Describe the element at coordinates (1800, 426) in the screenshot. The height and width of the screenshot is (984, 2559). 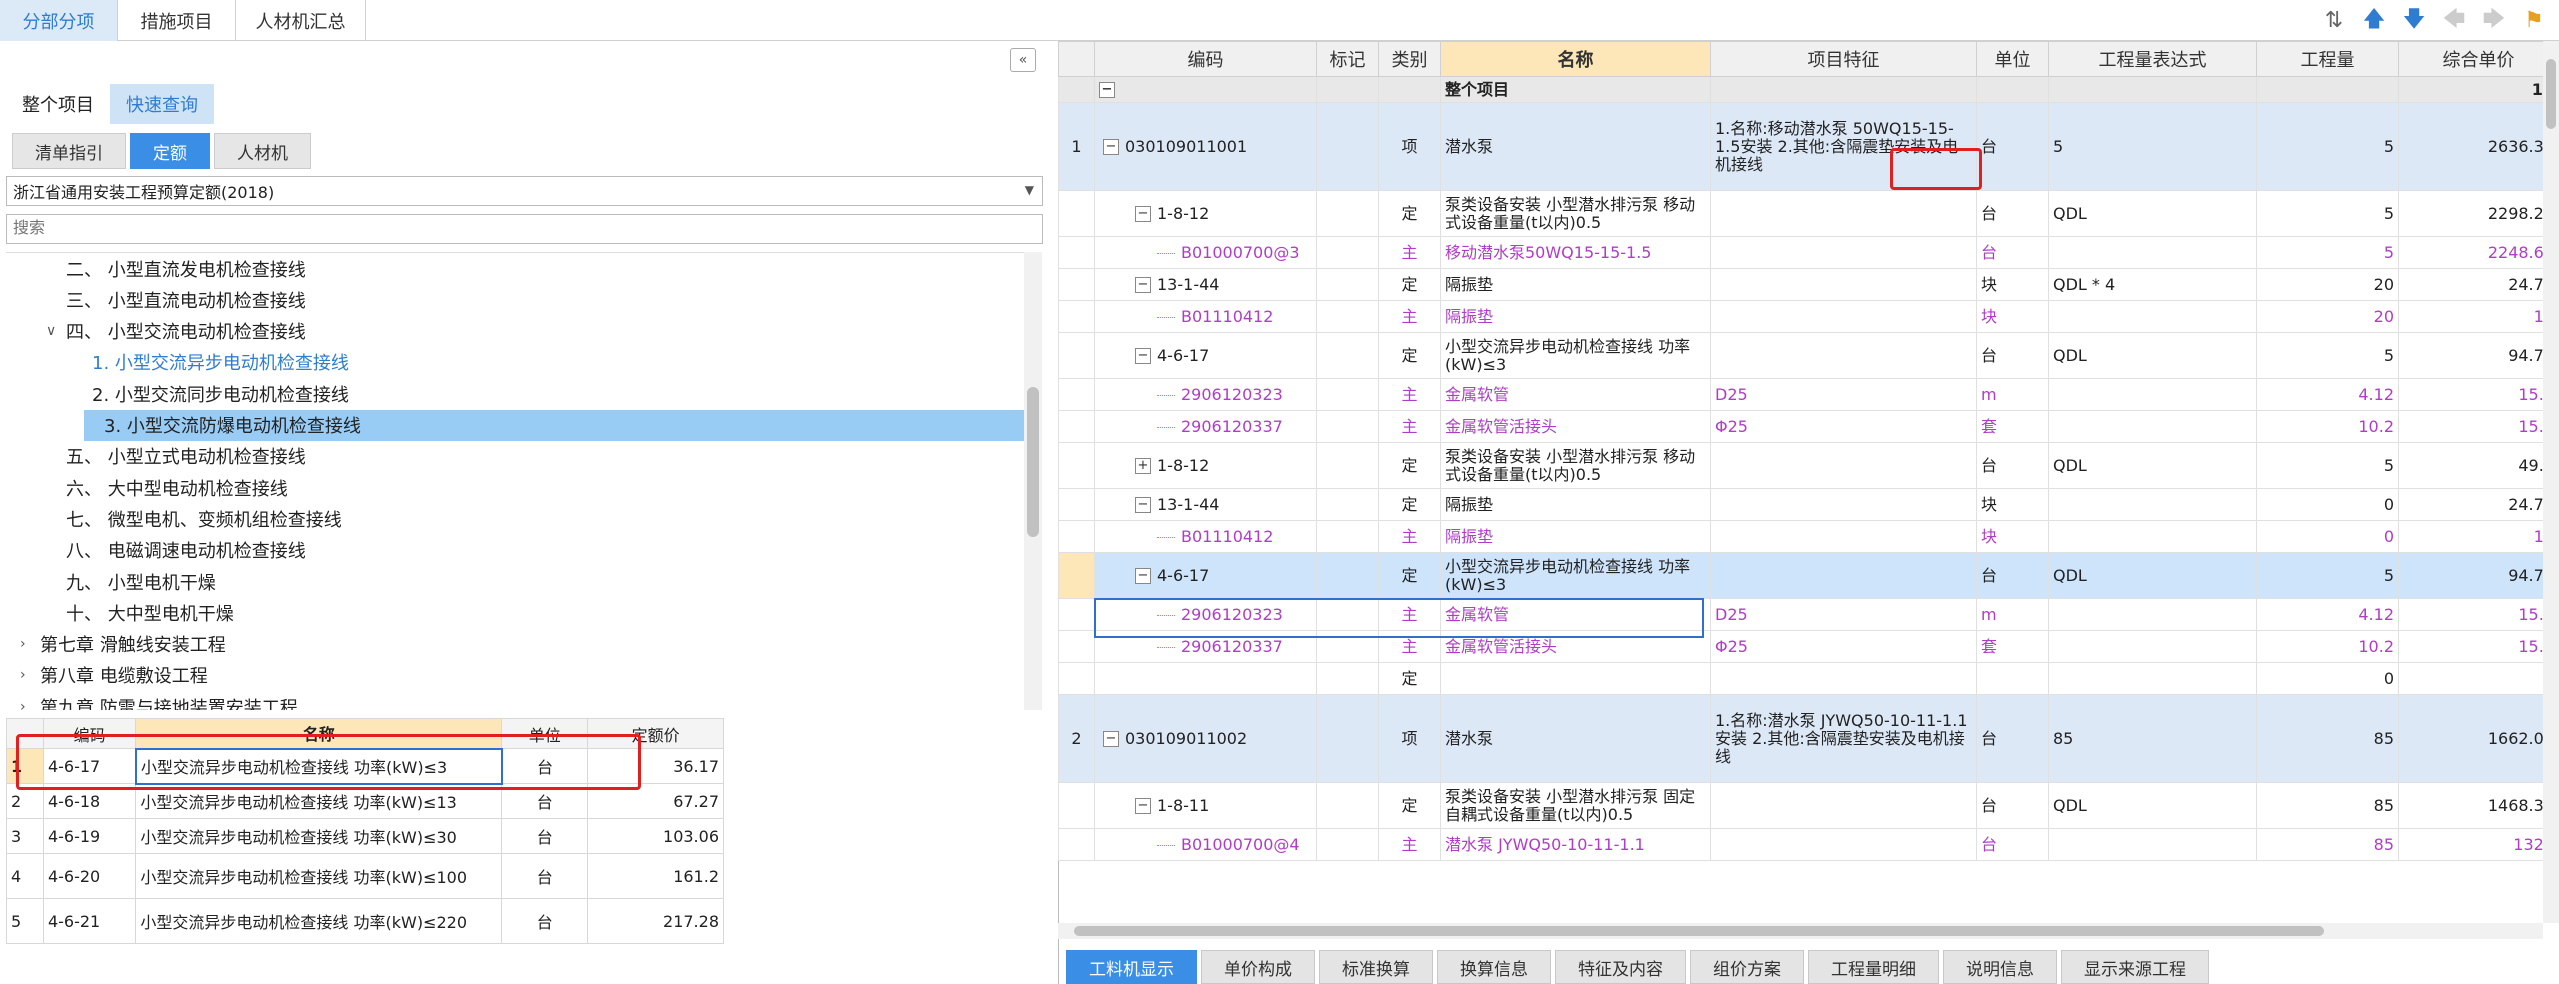
I see `material-row: 2906120337 主金属软管活接头Φ25套 10.215.5` at that location.